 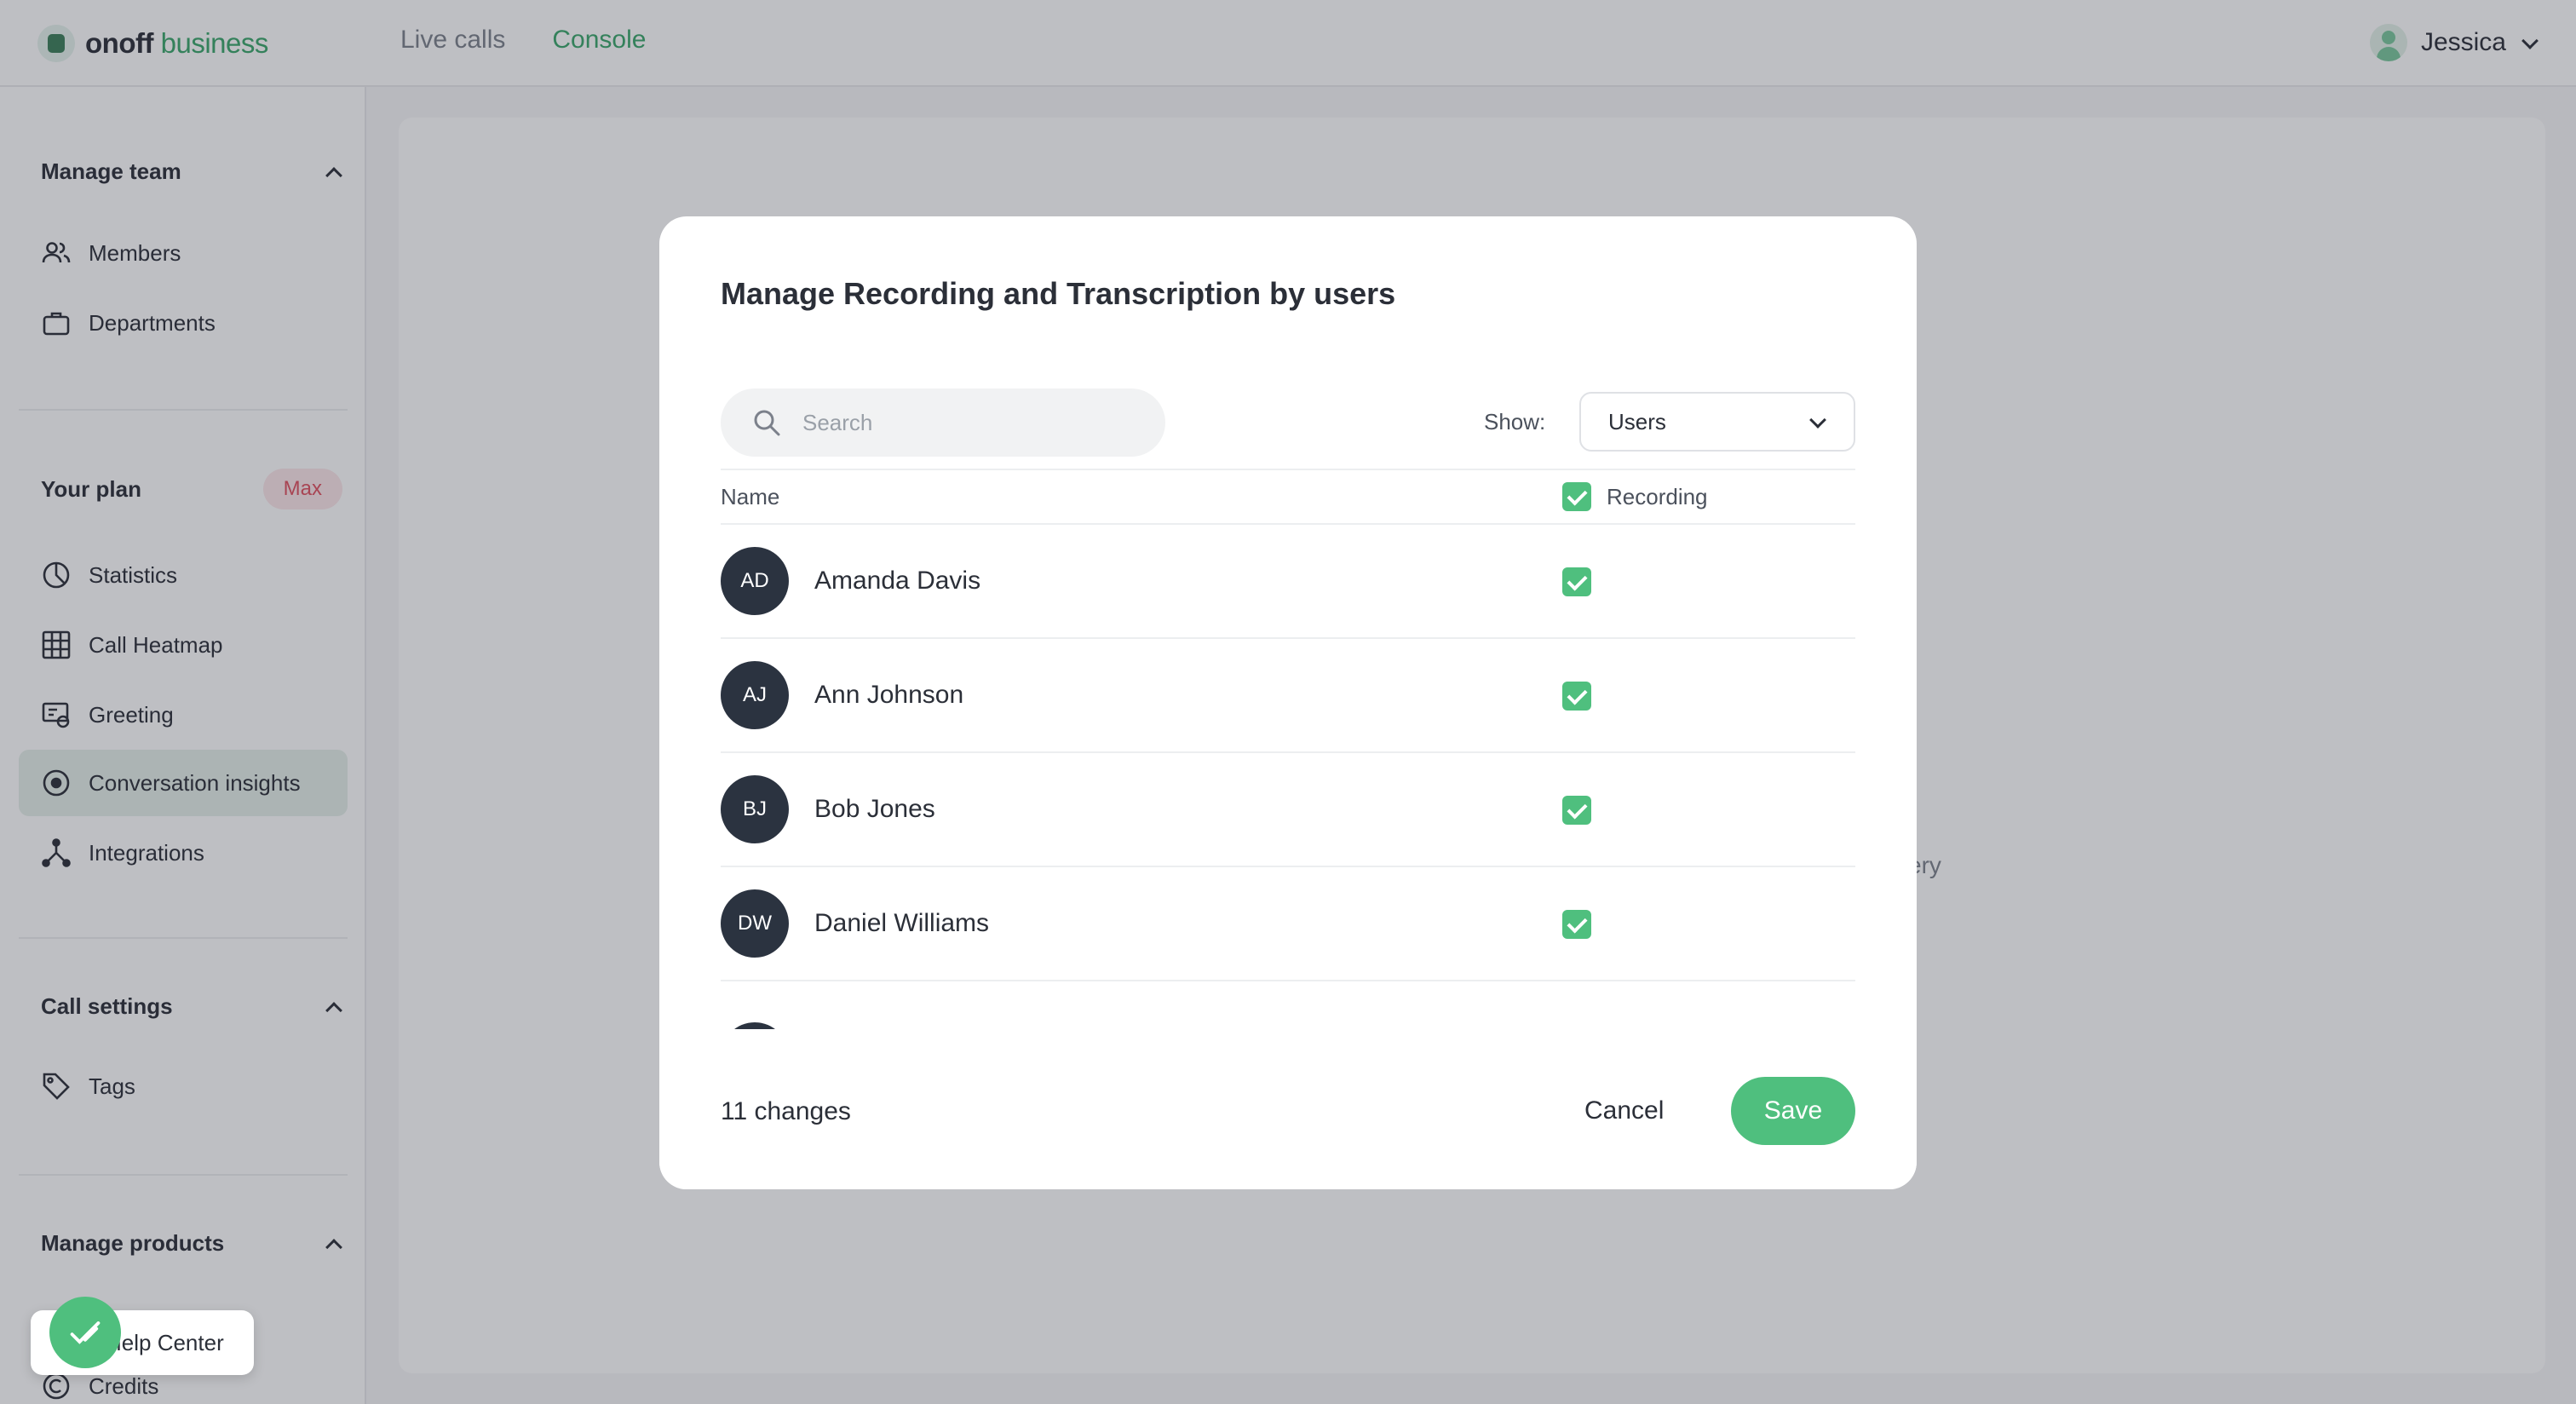 What do you see at coordinates (755, 581) in the screenshot?
I see `avatar: AD` at bounding box center [755, 581].